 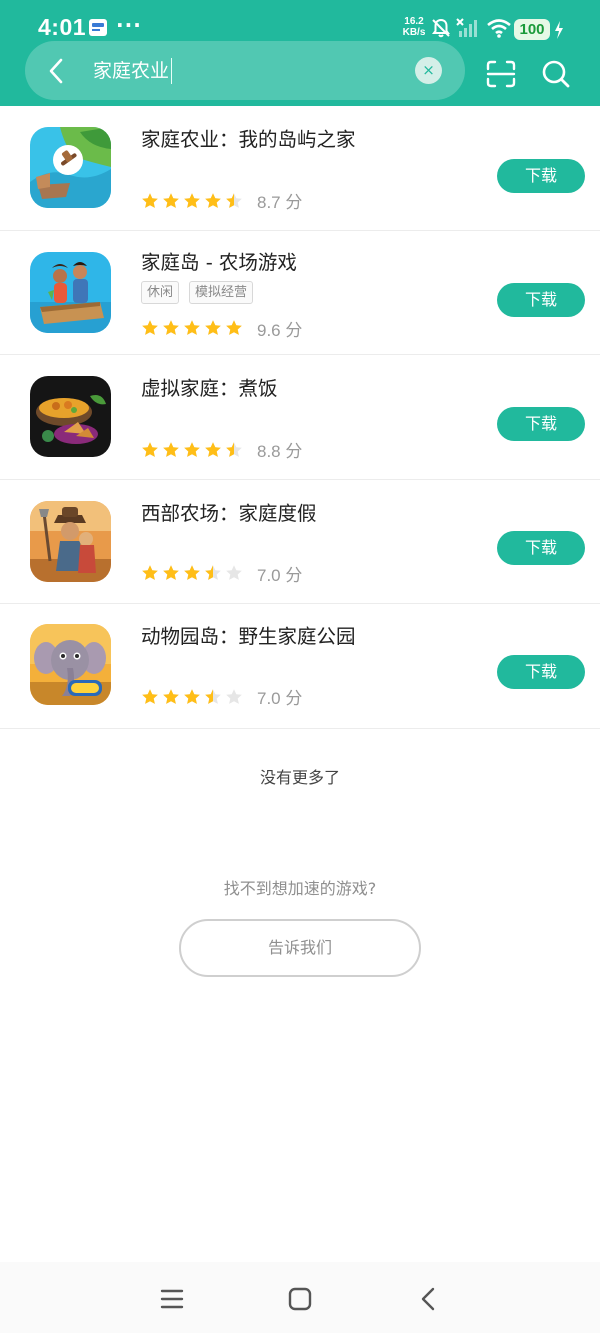 I want to click on clear-search-icon: ×, so click(x=428, y=70).